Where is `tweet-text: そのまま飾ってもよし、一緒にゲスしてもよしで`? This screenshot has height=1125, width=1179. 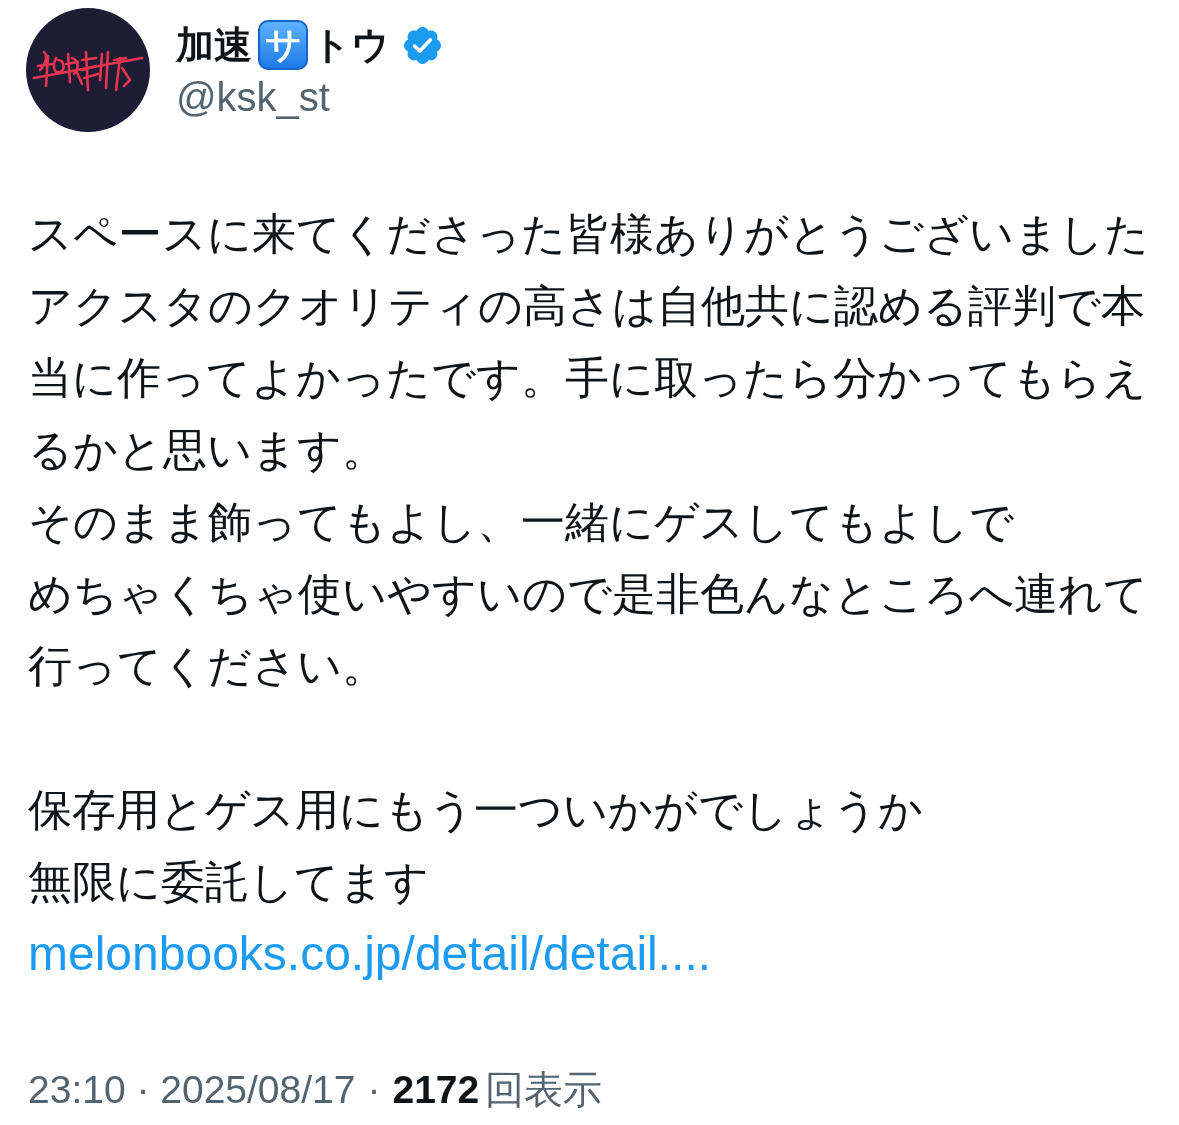
tweet-text: そのまま飾ってもよし、一緒にゲスしてもよしで is located at coordinates (521, 522).